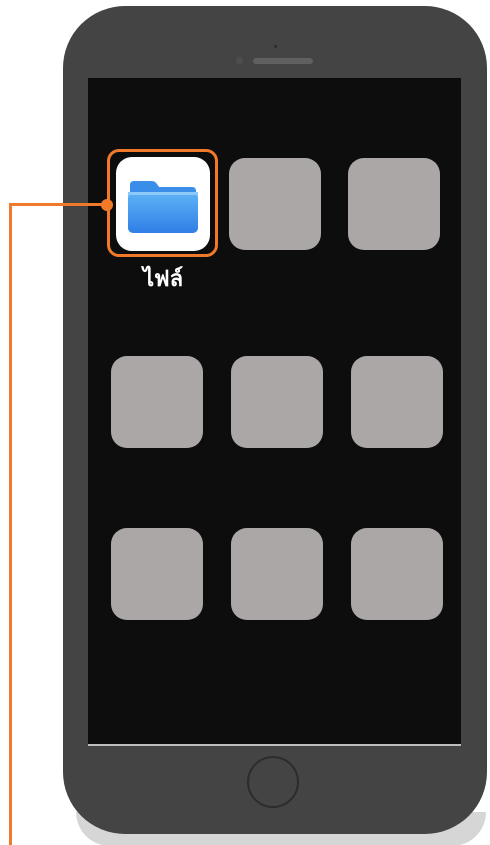 The width and height of the screenshot is (490, 845). I want to click on home-button, so click(273, 782).